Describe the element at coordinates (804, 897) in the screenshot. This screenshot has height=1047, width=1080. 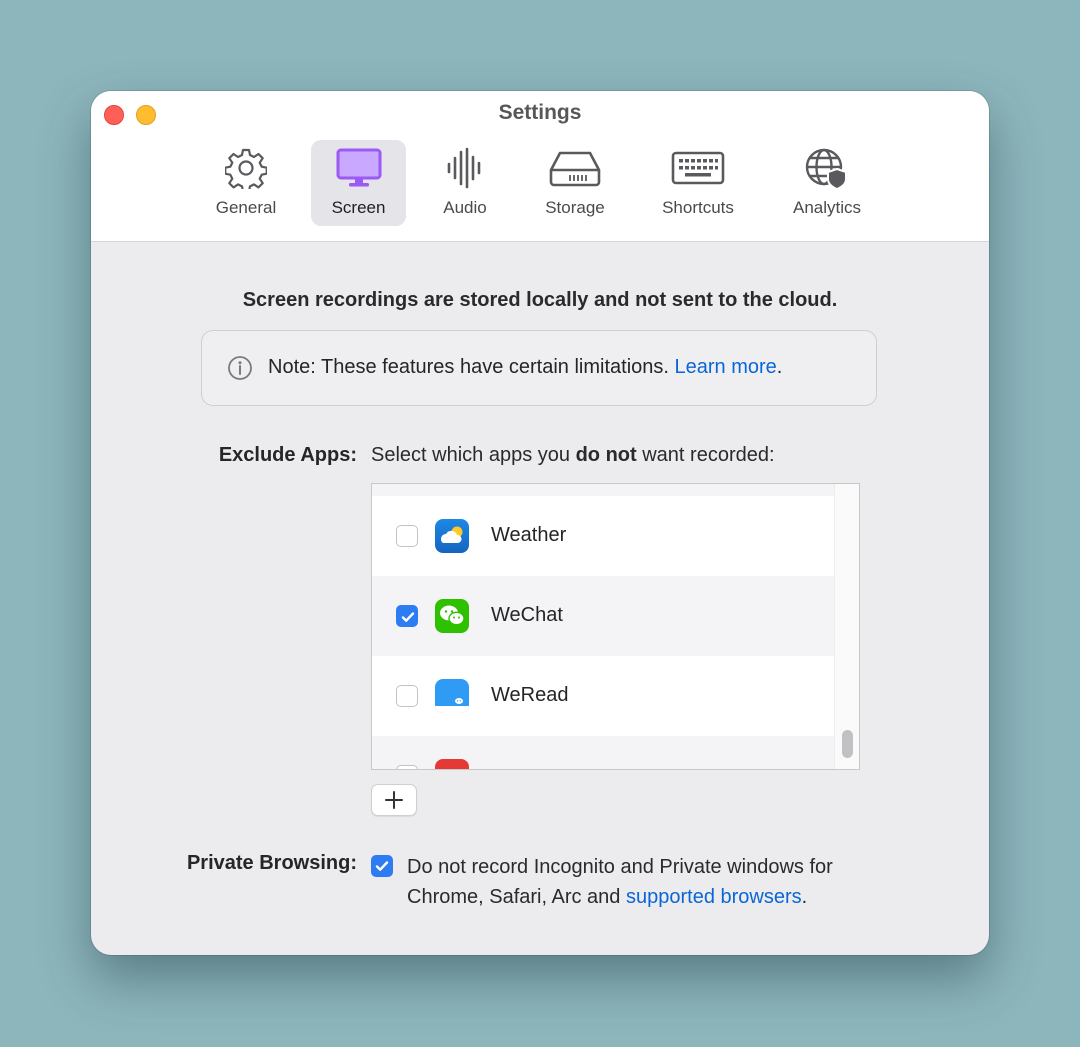
I see `pb-suffix: .` at that location.